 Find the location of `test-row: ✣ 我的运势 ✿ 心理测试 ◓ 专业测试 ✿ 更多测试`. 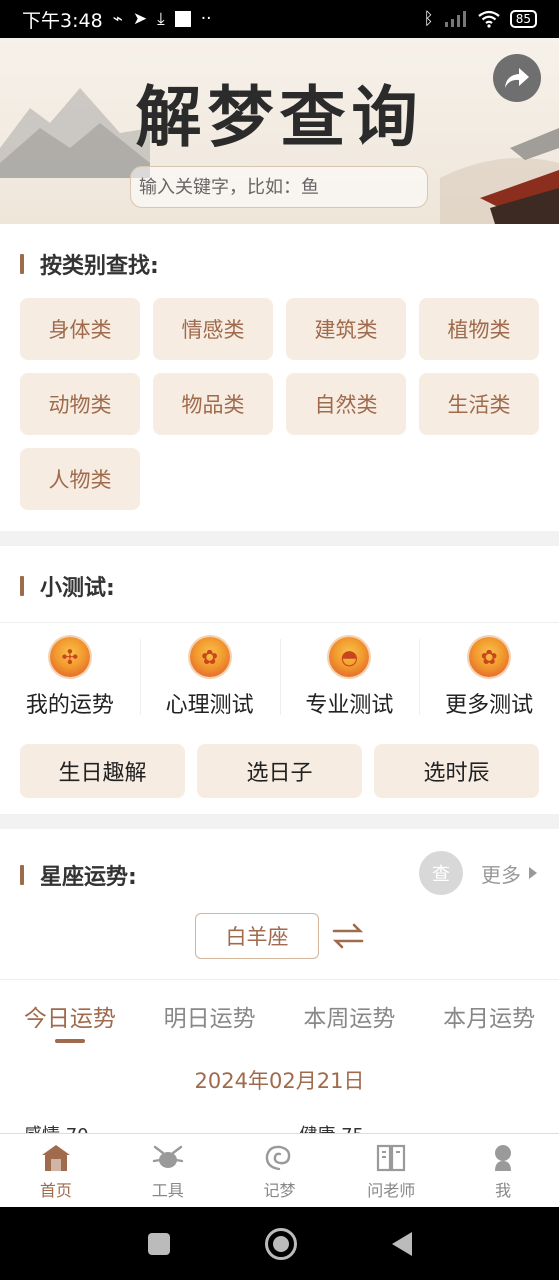

test-row: ✣ 我的运势 ✿ 心理测试 ◓ 专业测试 ✿ 更多测试 is located at coordinates (279, 677).